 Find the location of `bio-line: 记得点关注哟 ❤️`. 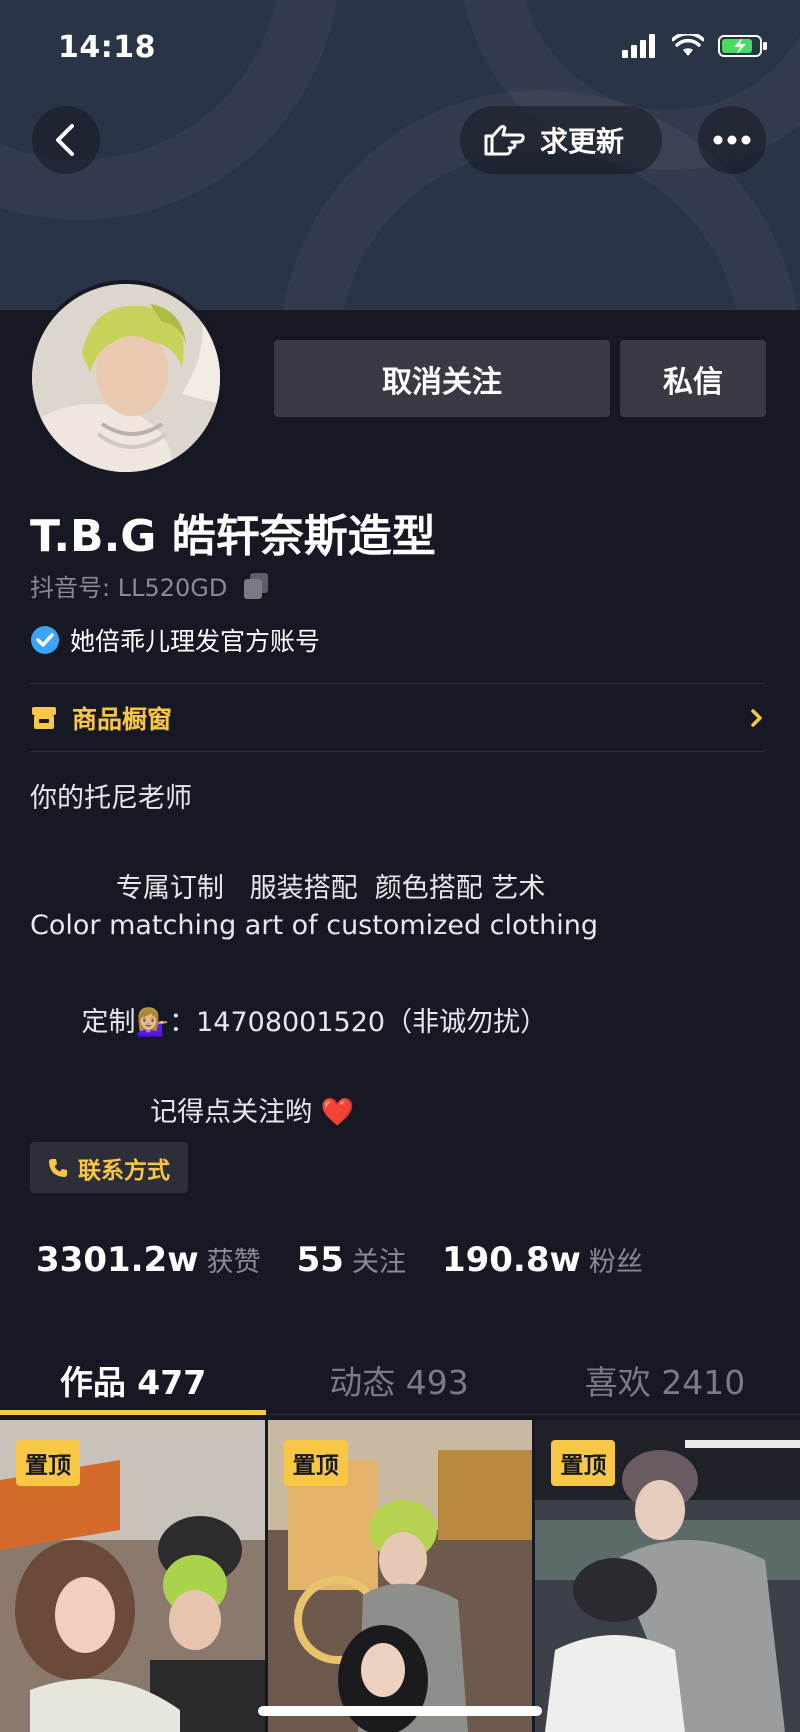

bio-line: 记得点关注哟 ❤️ is located at coordinates (192, 1112).